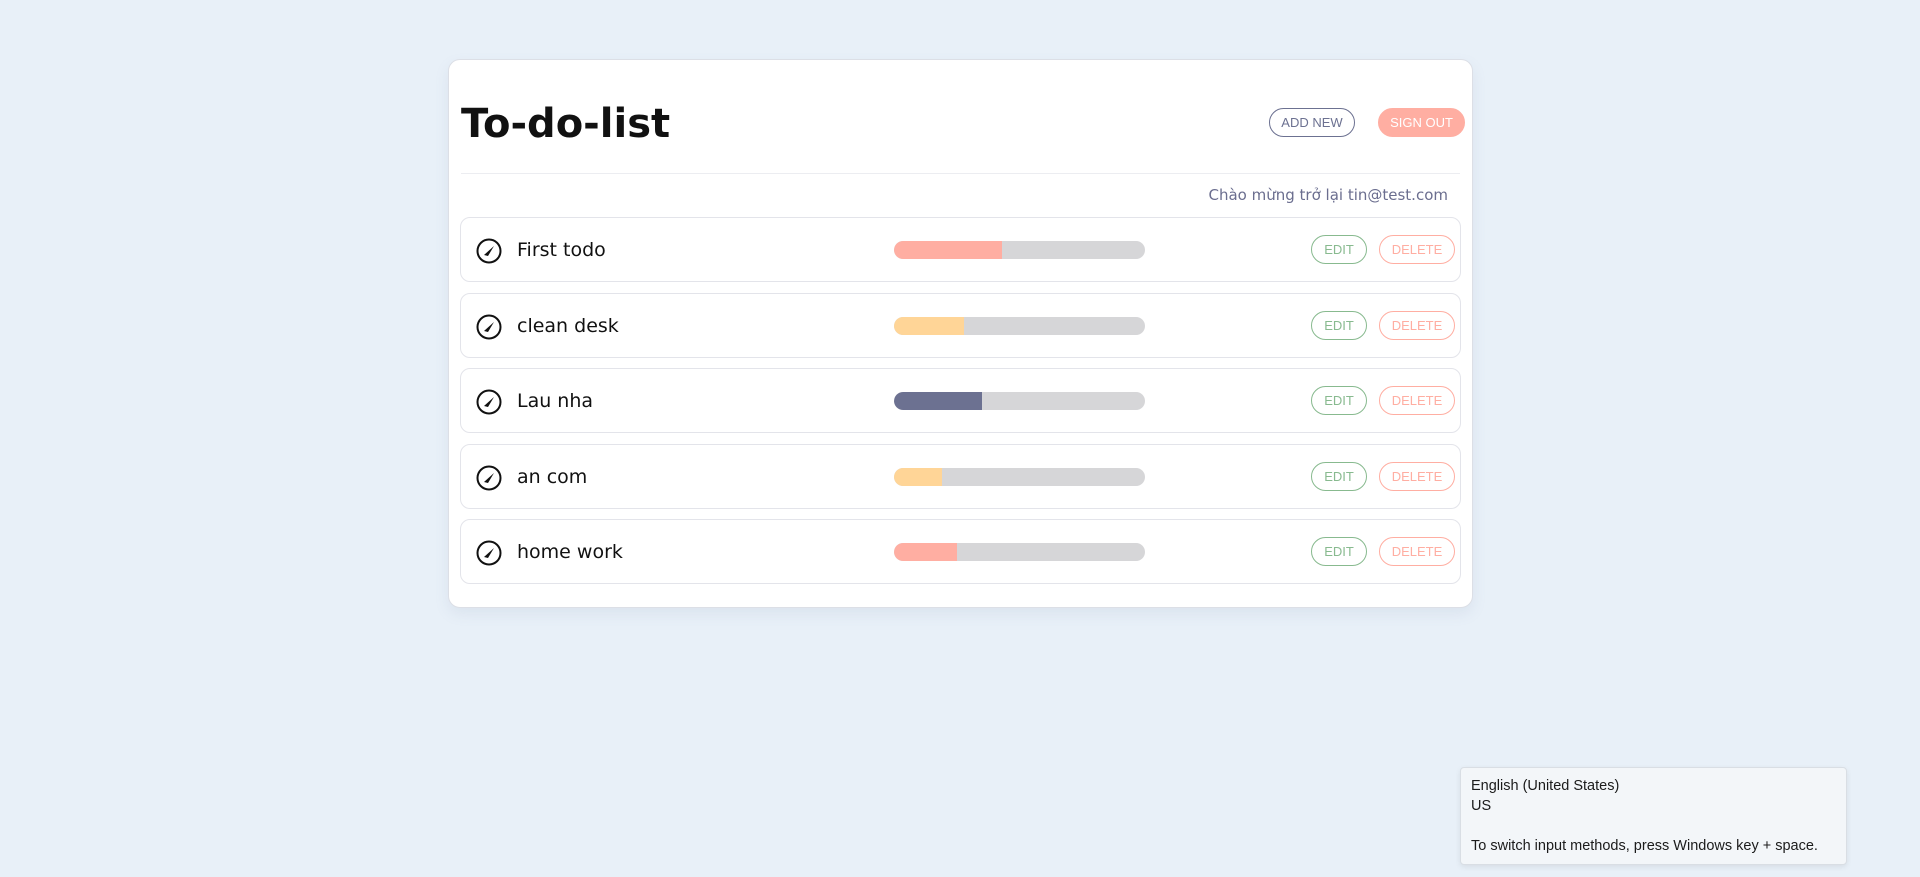 The image size is (1920, 877). What do you see at coordinates (561, 250) in the screenshot?
I see `todo-label: First todo` at bounding box center [561, 250].